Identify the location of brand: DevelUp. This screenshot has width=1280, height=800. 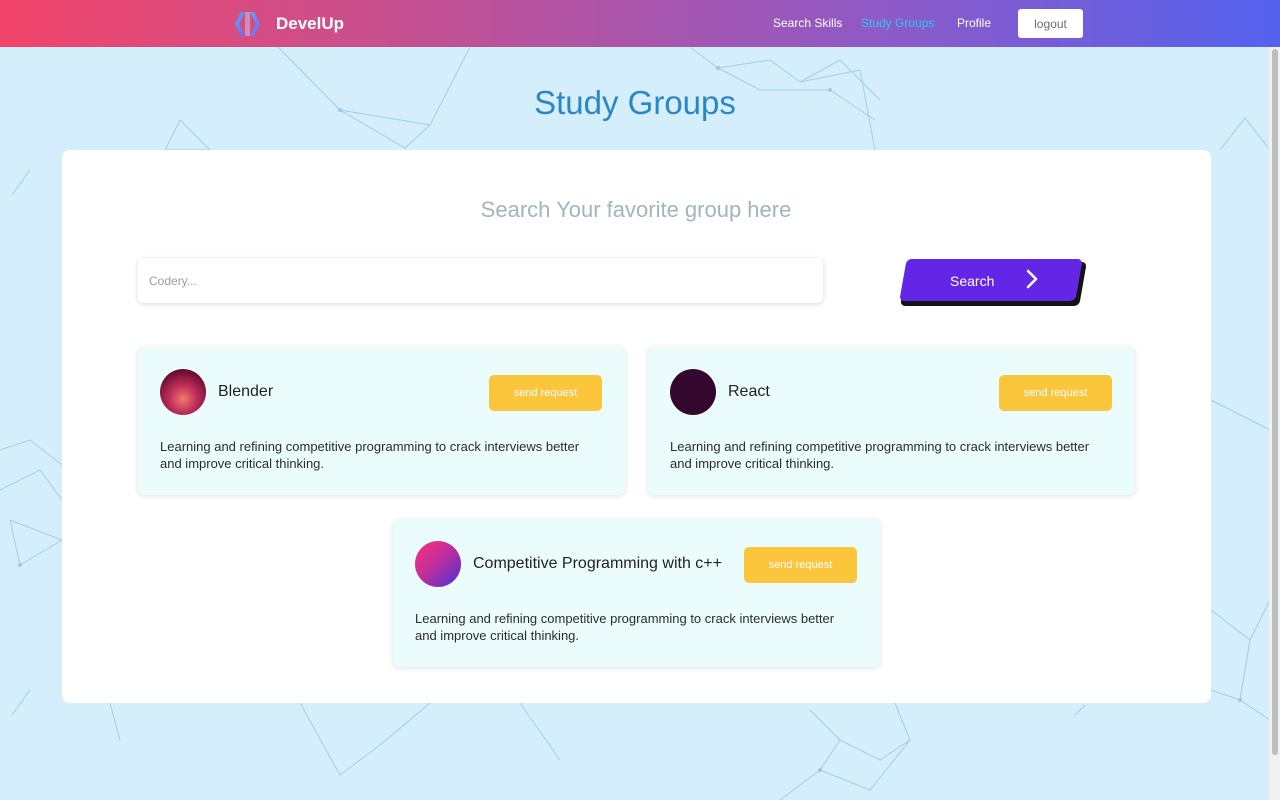
(288, 24).